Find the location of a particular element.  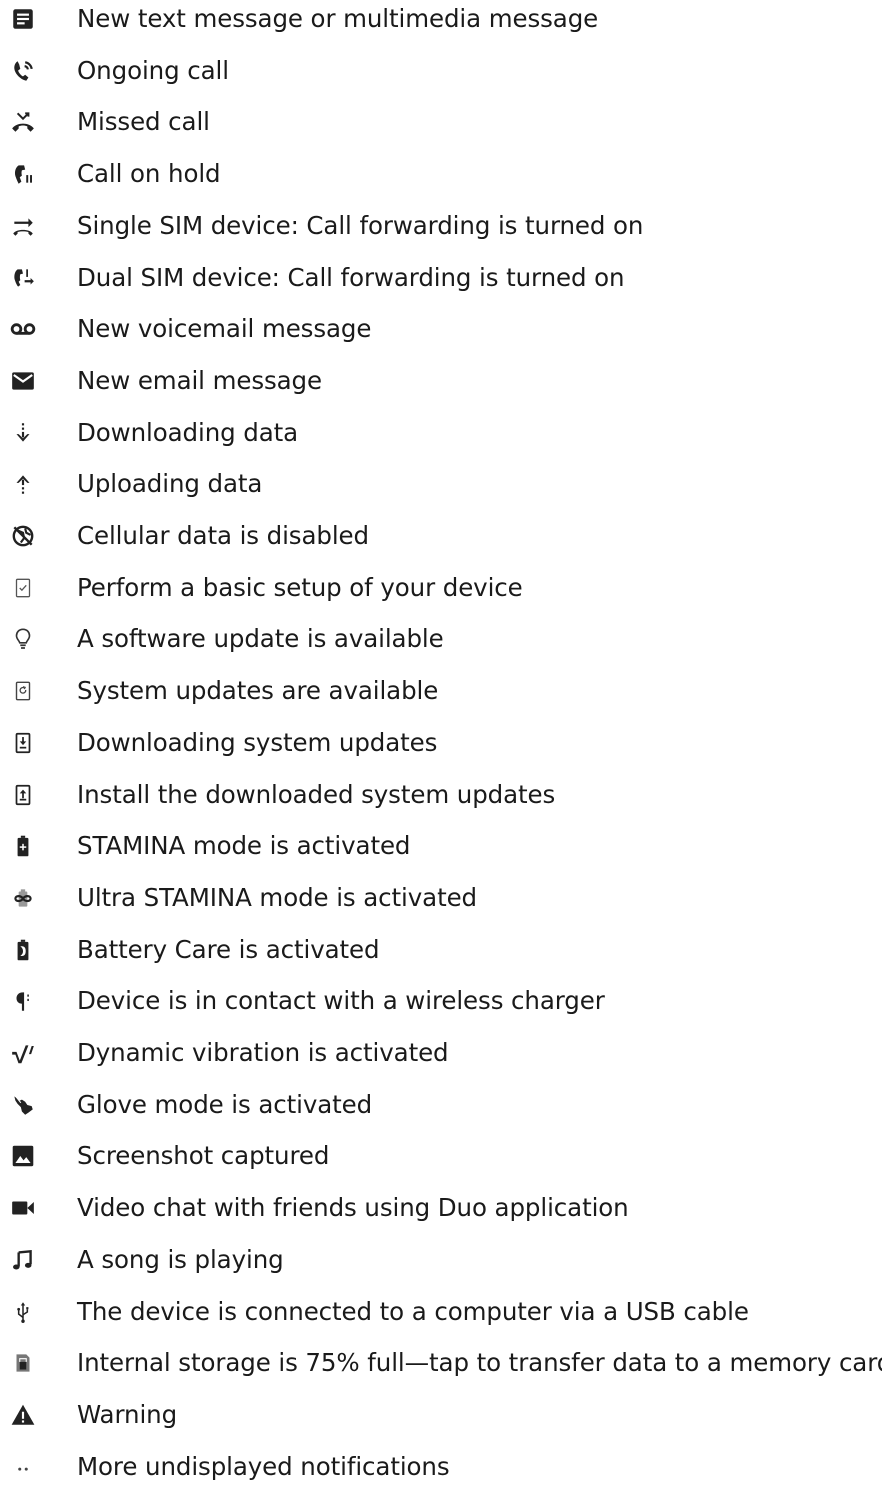

list-item: A song is playing is located at coordinates (441, 1267).